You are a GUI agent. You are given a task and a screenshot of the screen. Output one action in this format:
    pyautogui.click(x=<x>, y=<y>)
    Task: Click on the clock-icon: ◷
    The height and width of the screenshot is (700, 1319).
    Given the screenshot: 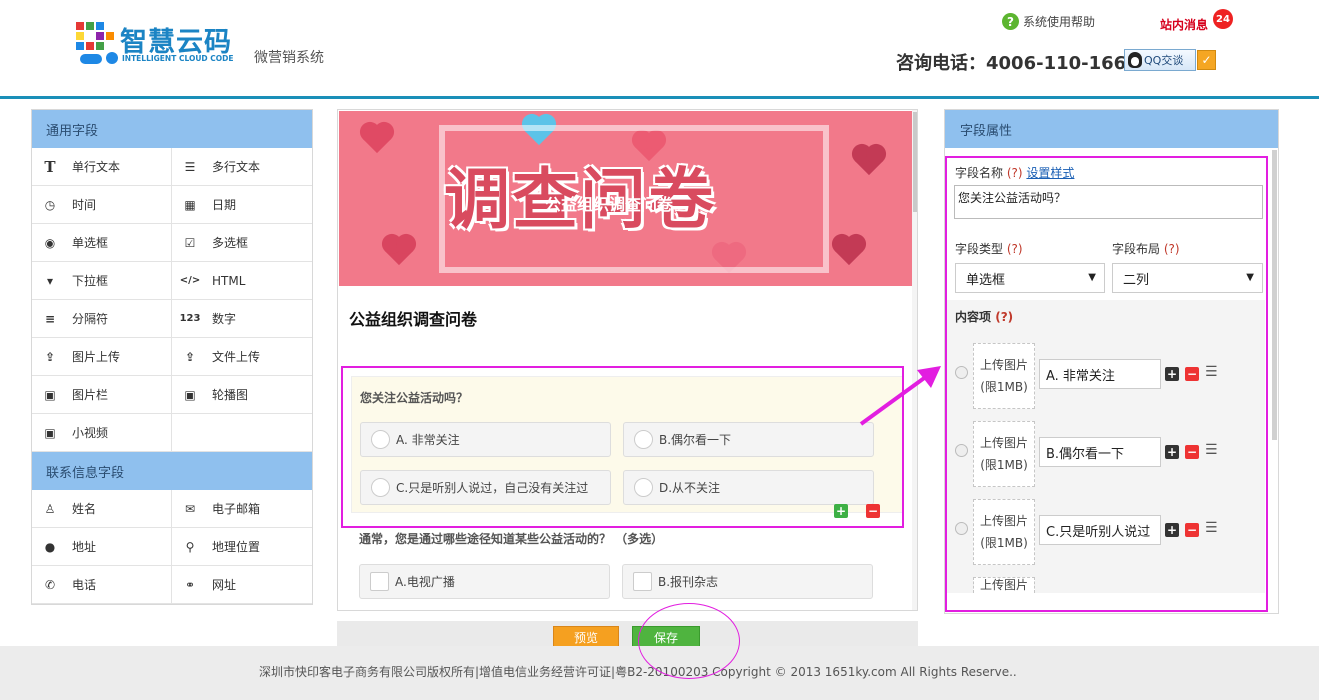 What is the action you would take?
    pyautogui.click(x=50, y=204)
    